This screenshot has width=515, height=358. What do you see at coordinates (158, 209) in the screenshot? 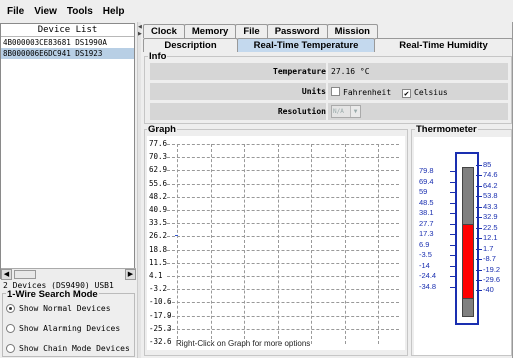
I see `graph-y-tick-label: 40.9` at bounding box center [158, 209].